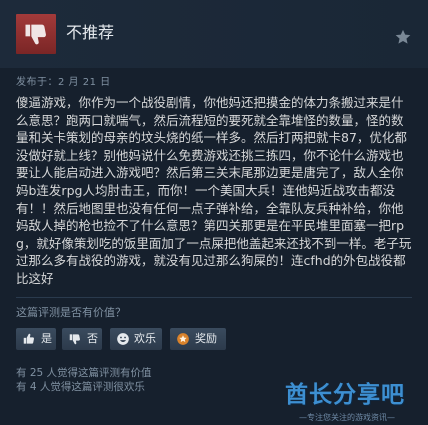 This screenshot has height=425, width=428. Describe the element at coordinates (345, 395) in the screenshot. I see `watermark-title: 酋长分享吧` at that location.